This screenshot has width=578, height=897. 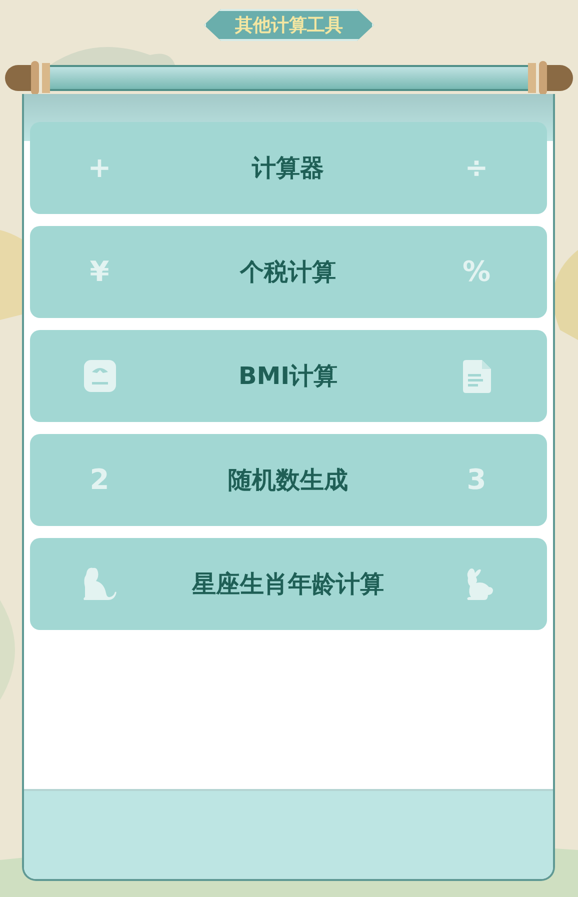 I want to click on symbol-text: 2, so click(x=100, y=480).